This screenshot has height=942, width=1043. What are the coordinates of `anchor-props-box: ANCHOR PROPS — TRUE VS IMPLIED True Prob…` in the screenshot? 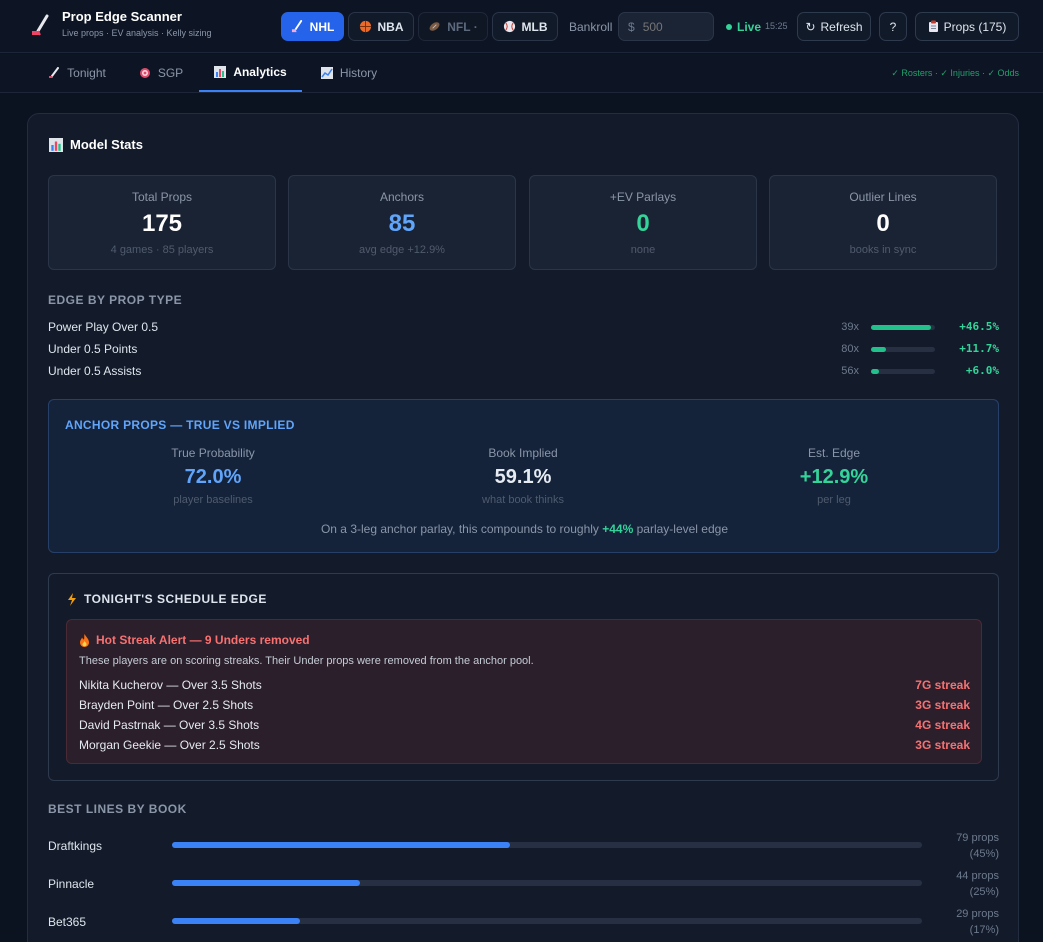 It's located at (523, 476).